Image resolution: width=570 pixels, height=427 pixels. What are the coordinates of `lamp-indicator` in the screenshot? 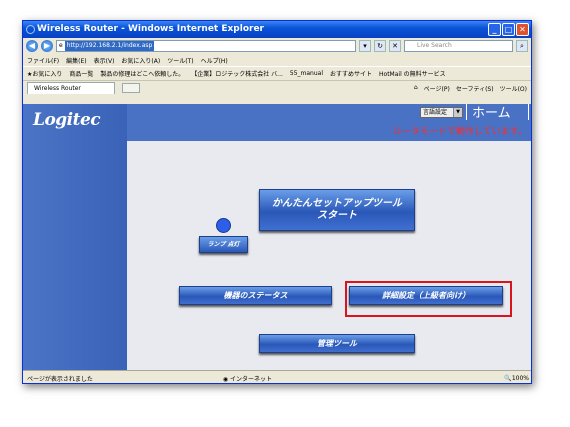 It's located at (223, 225).